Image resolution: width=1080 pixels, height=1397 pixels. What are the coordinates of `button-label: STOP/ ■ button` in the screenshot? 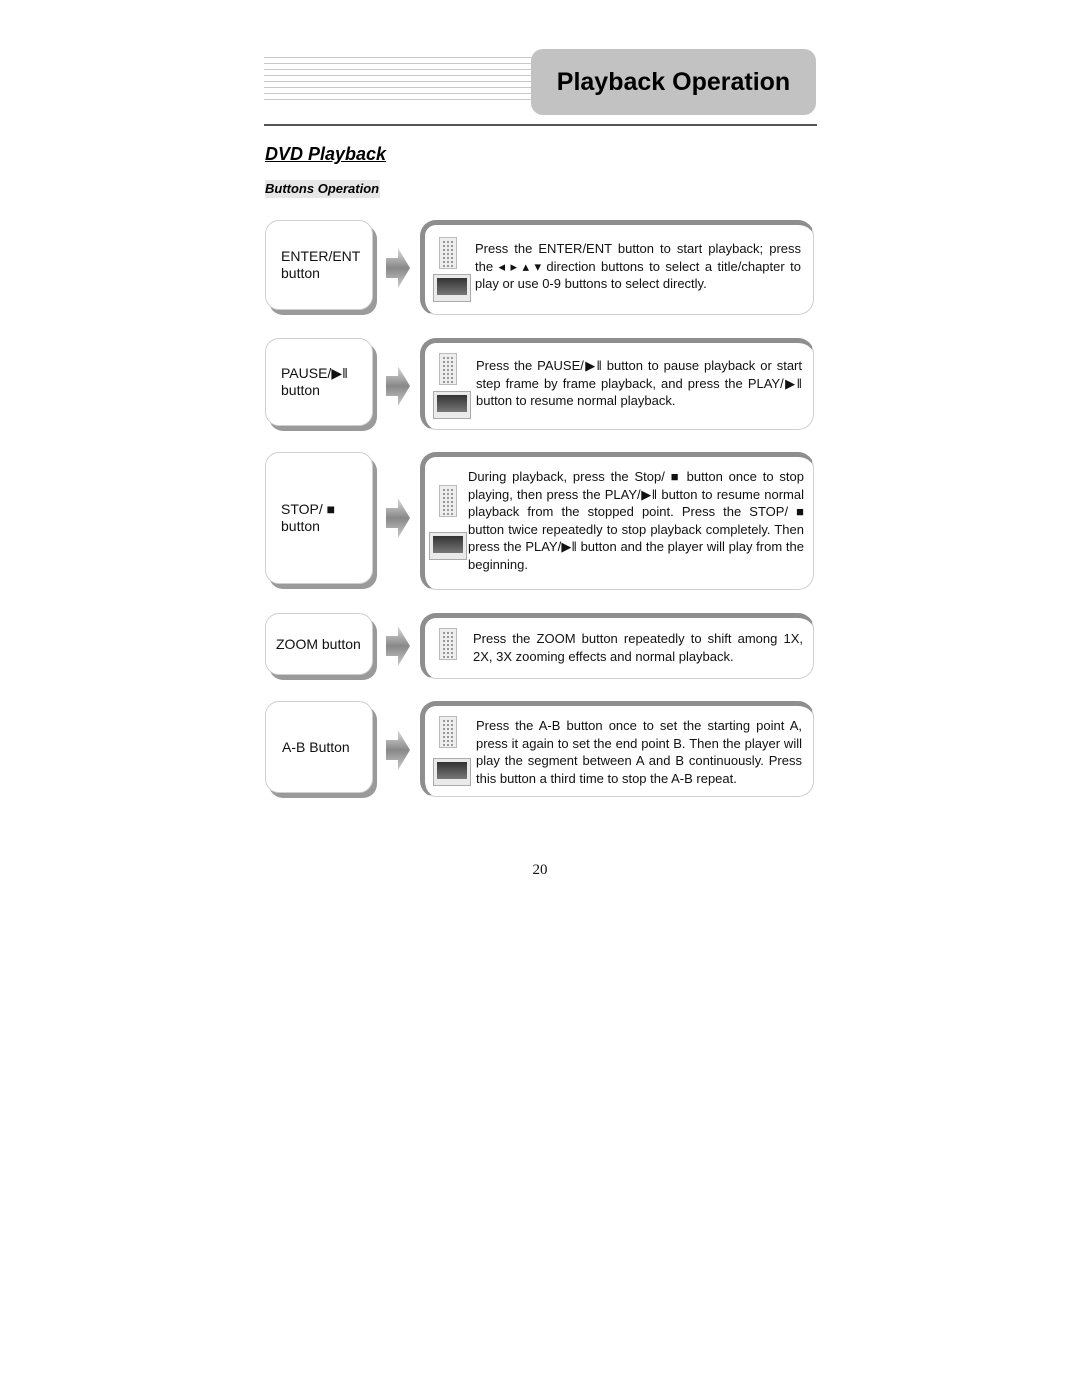 It's located at (308, 517).